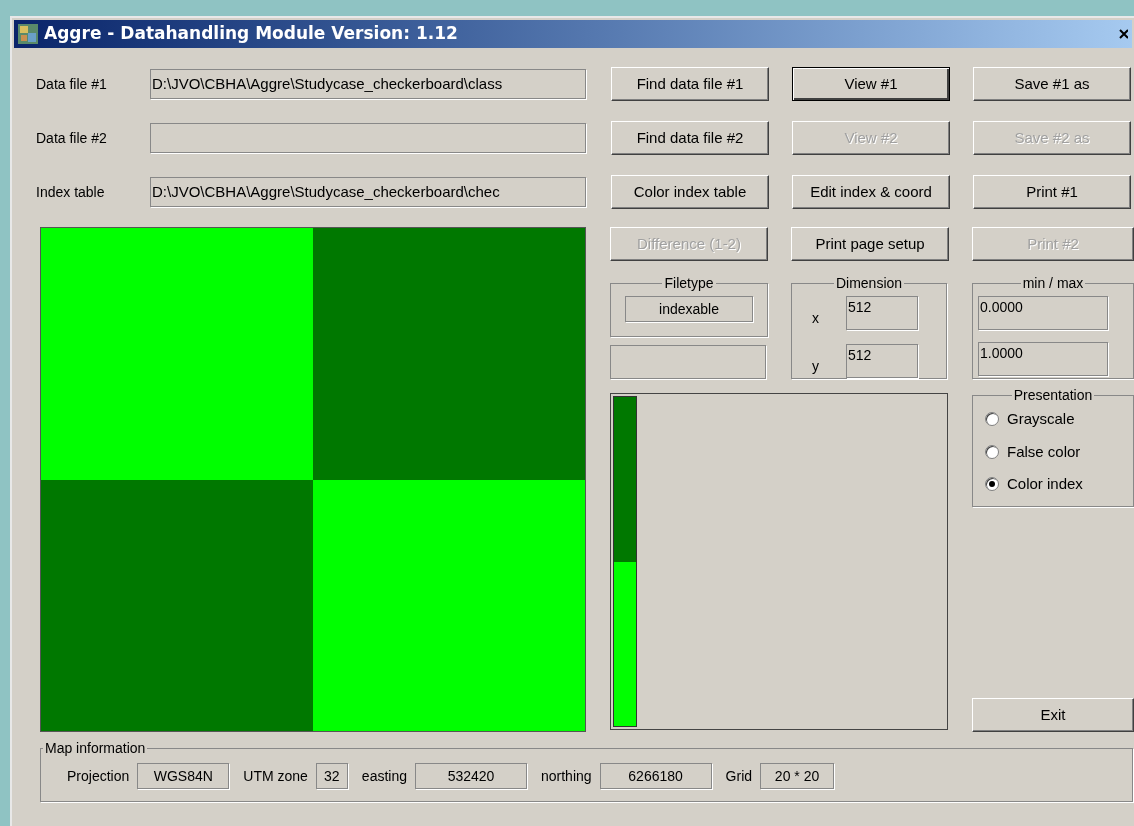 This screenshot has width=1134, height=826. What do you see at coordinates (1053, 395) in the screenshot?
I see `group-title: Presentation` at bounding box center [1053, 395].